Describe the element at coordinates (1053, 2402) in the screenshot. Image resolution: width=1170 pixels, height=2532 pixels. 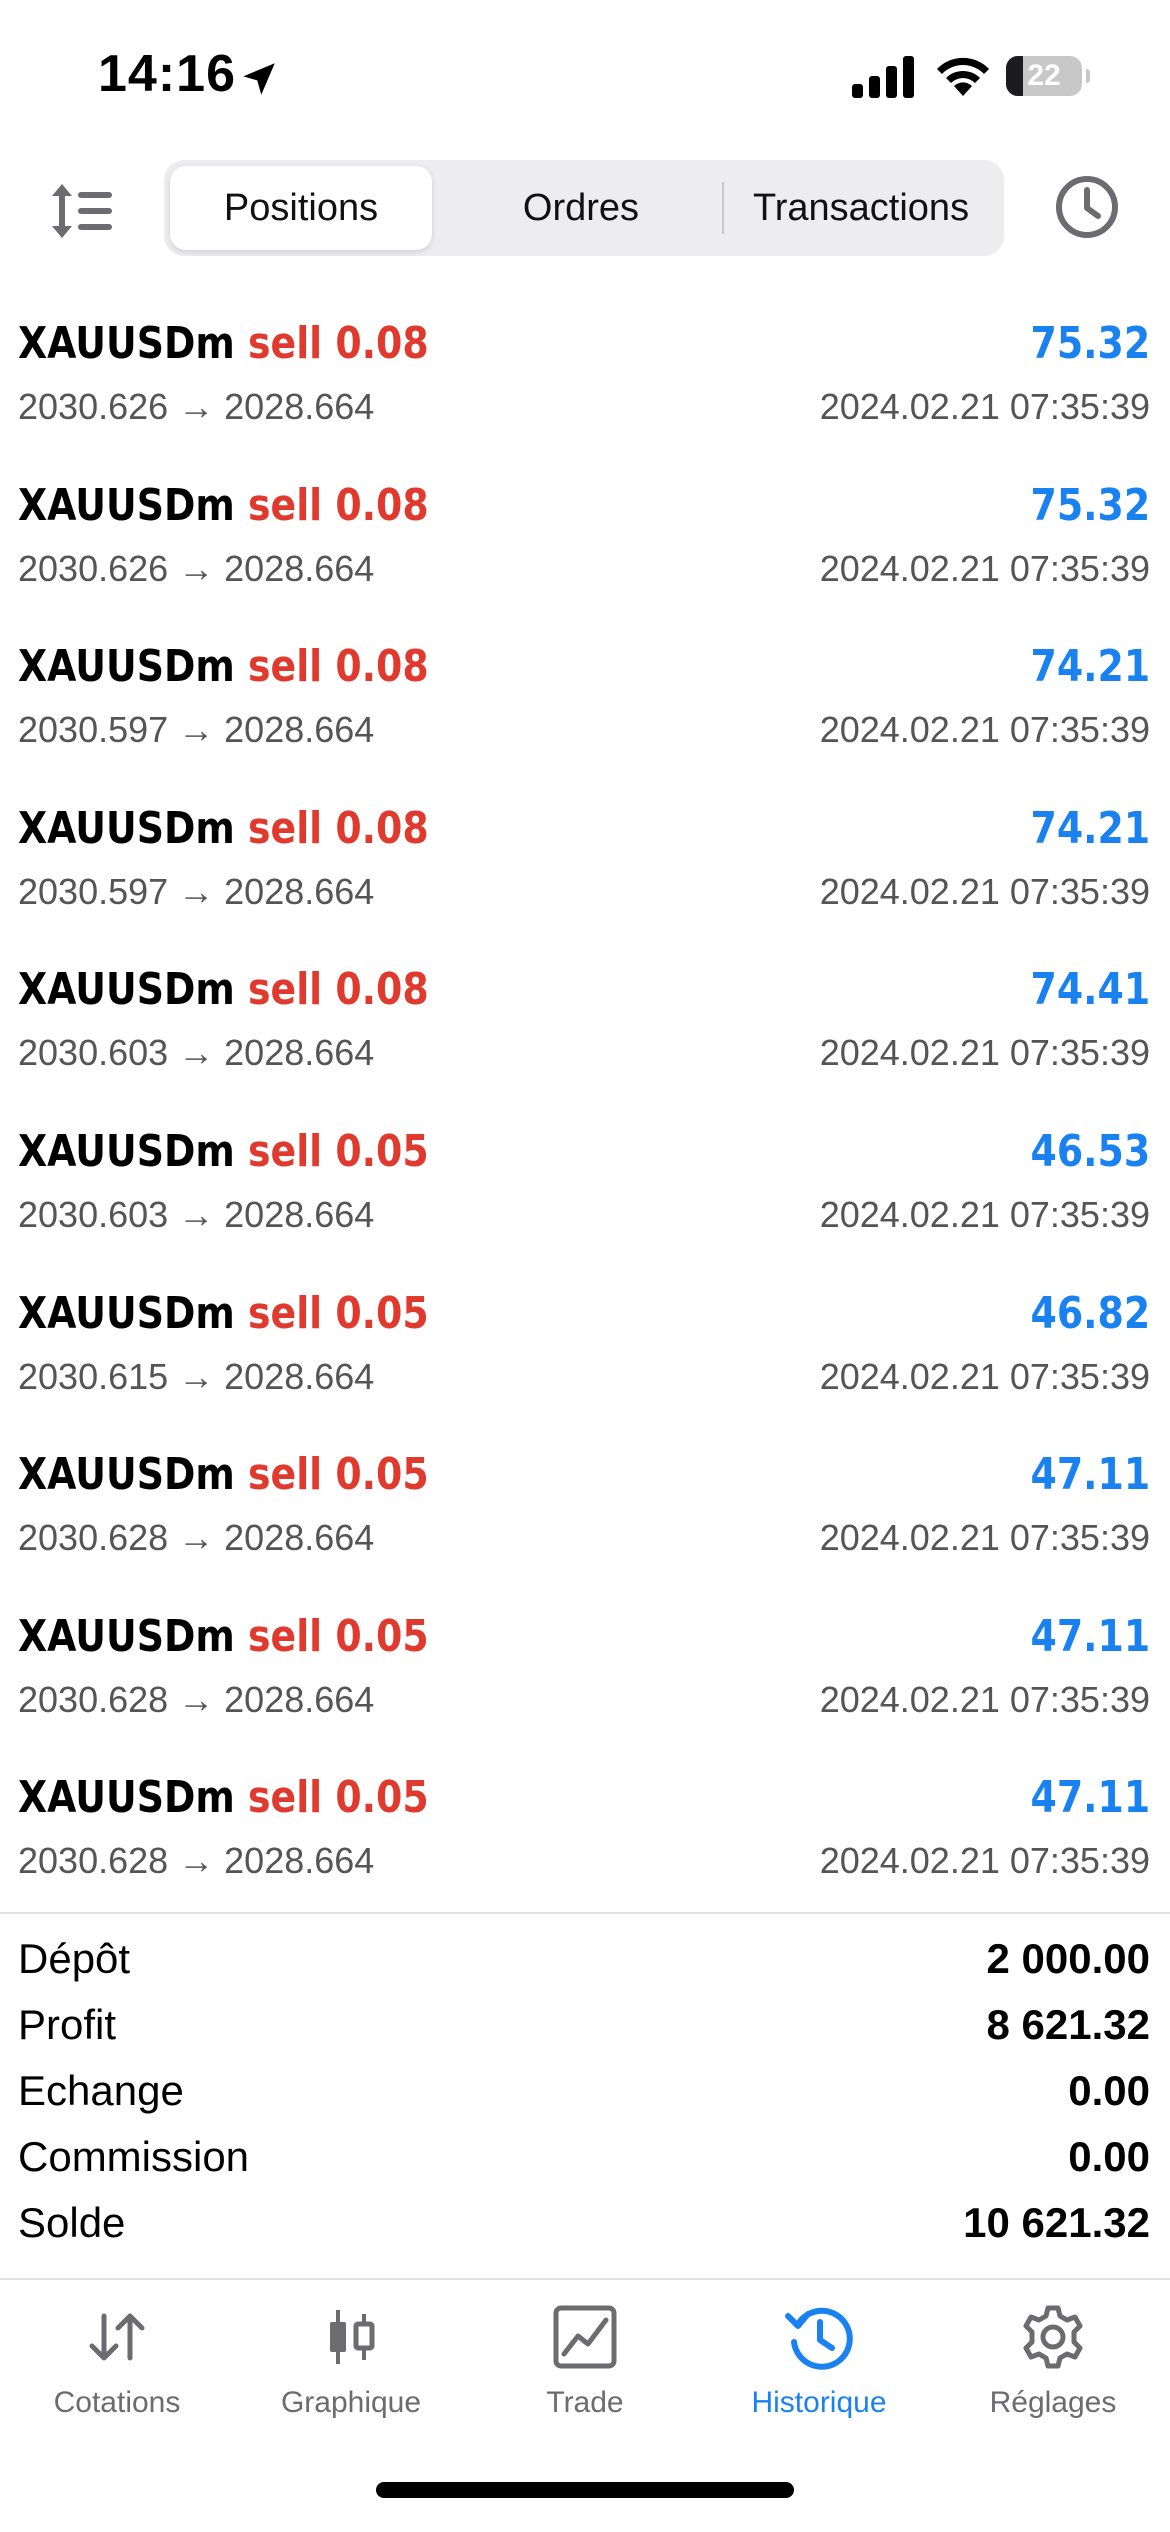
I see `tab-label: Réglages` at that location.